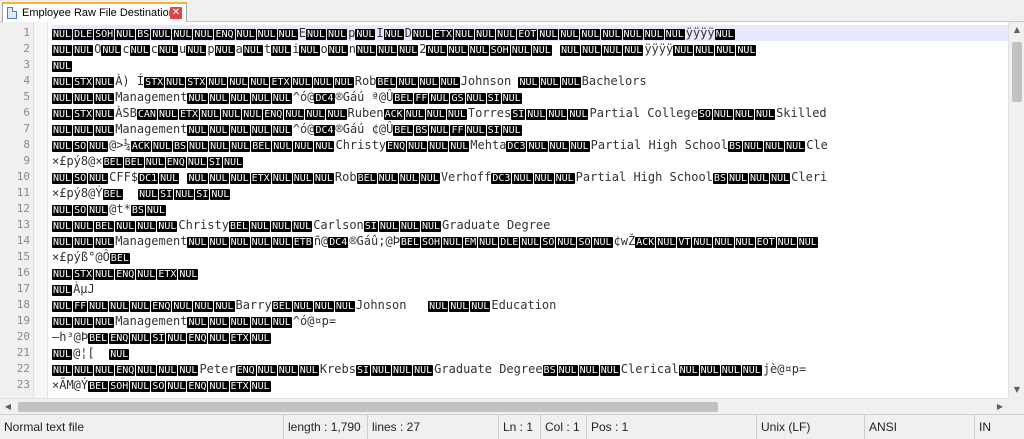 Image resolution: width=1024 pixels, height=439 pixels. Describe the element at coordinates (23, 272) in the screenshot. I see `line-number: 16` at that location.